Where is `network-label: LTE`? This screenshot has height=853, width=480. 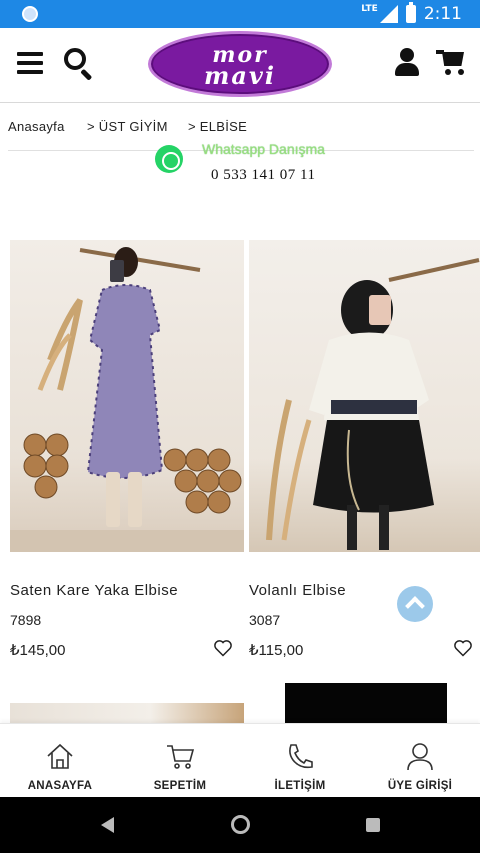 network-label: LTE is located at coordinates (369, 9).